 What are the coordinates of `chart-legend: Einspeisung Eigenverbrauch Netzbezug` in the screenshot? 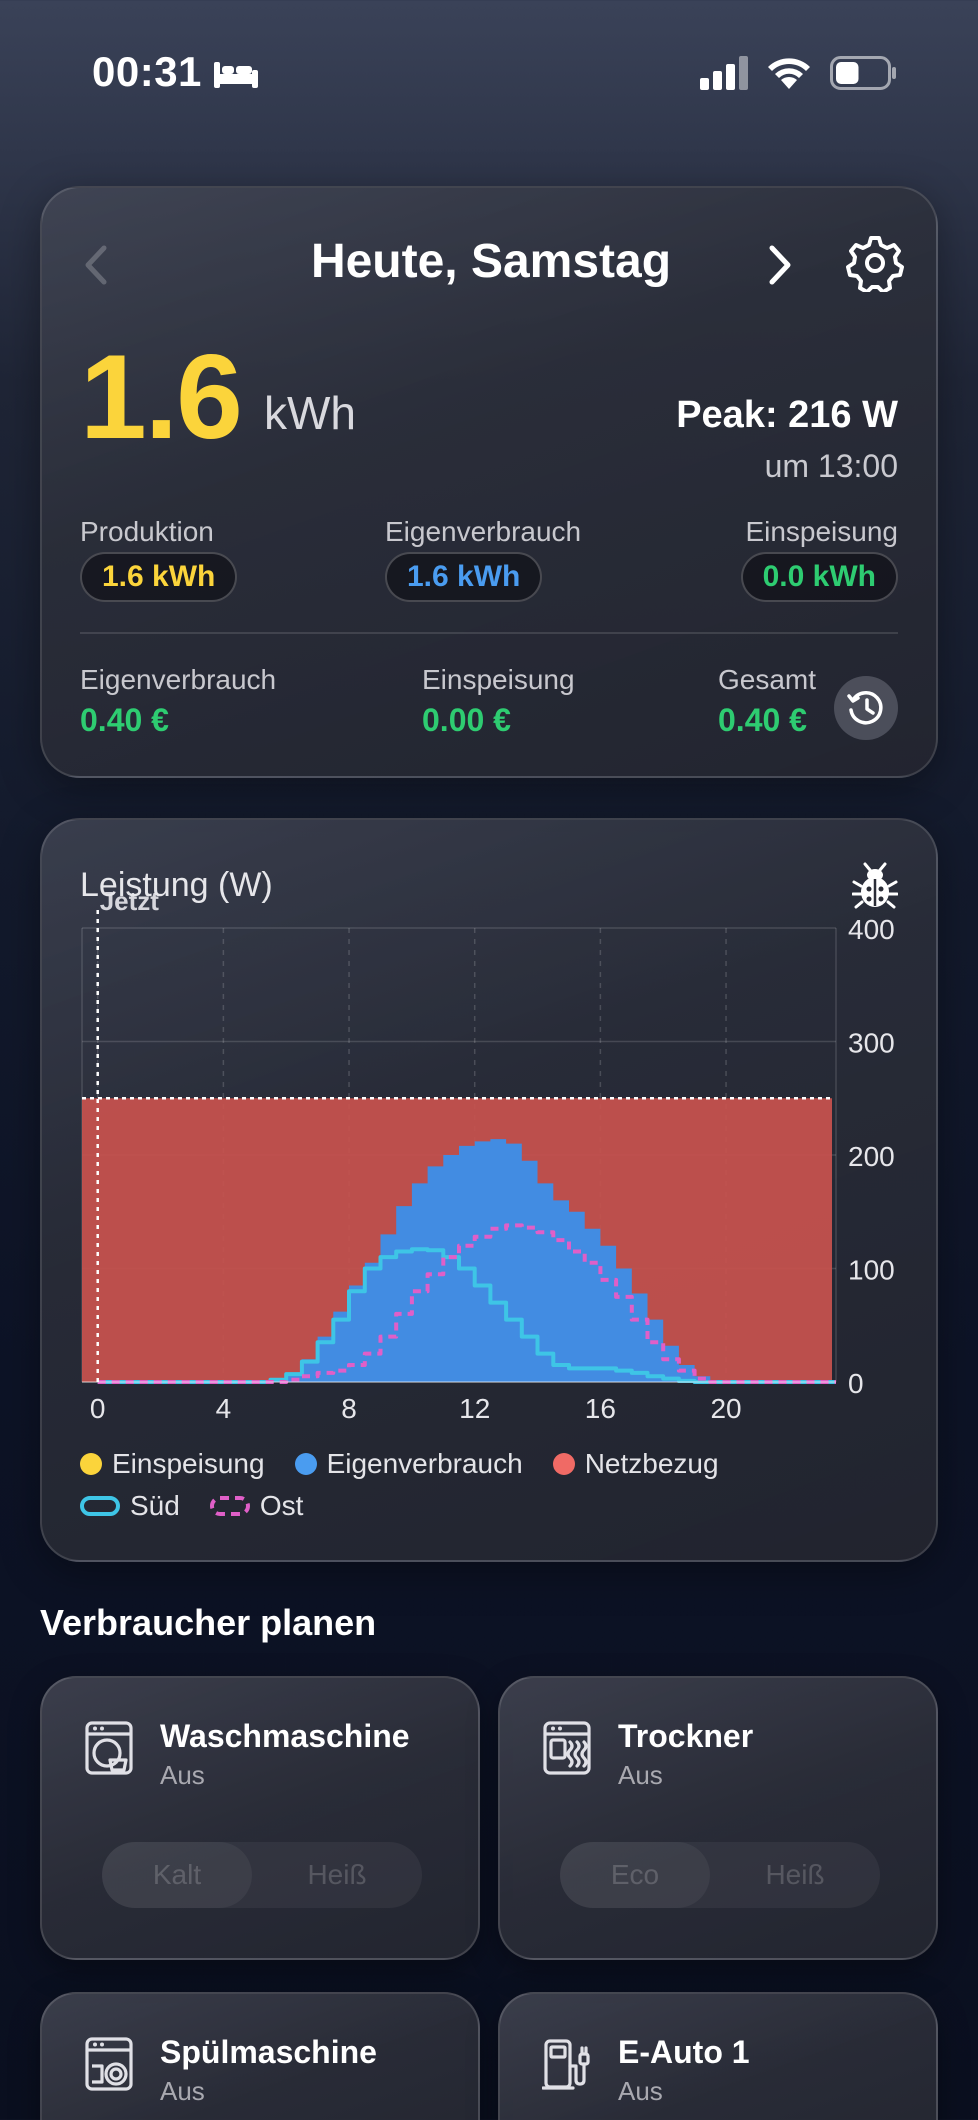 It's located at (399, 1464).